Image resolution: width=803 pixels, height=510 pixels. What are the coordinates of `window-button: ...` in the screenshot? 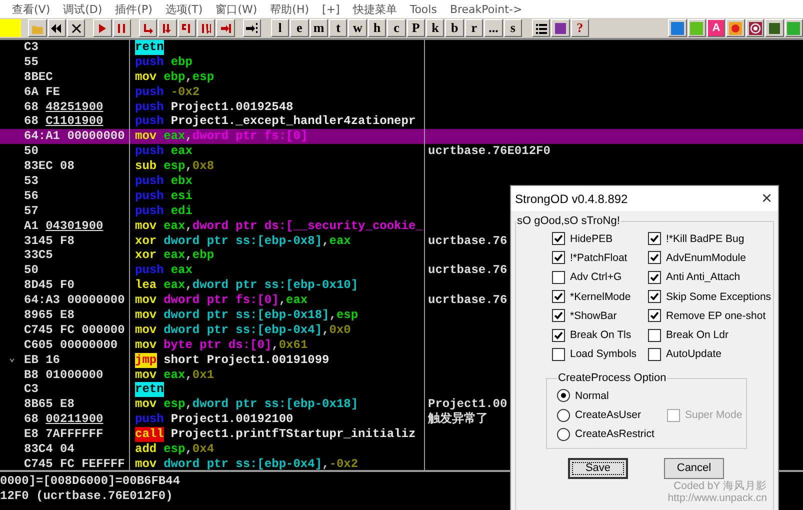 It's located at (493, 28).